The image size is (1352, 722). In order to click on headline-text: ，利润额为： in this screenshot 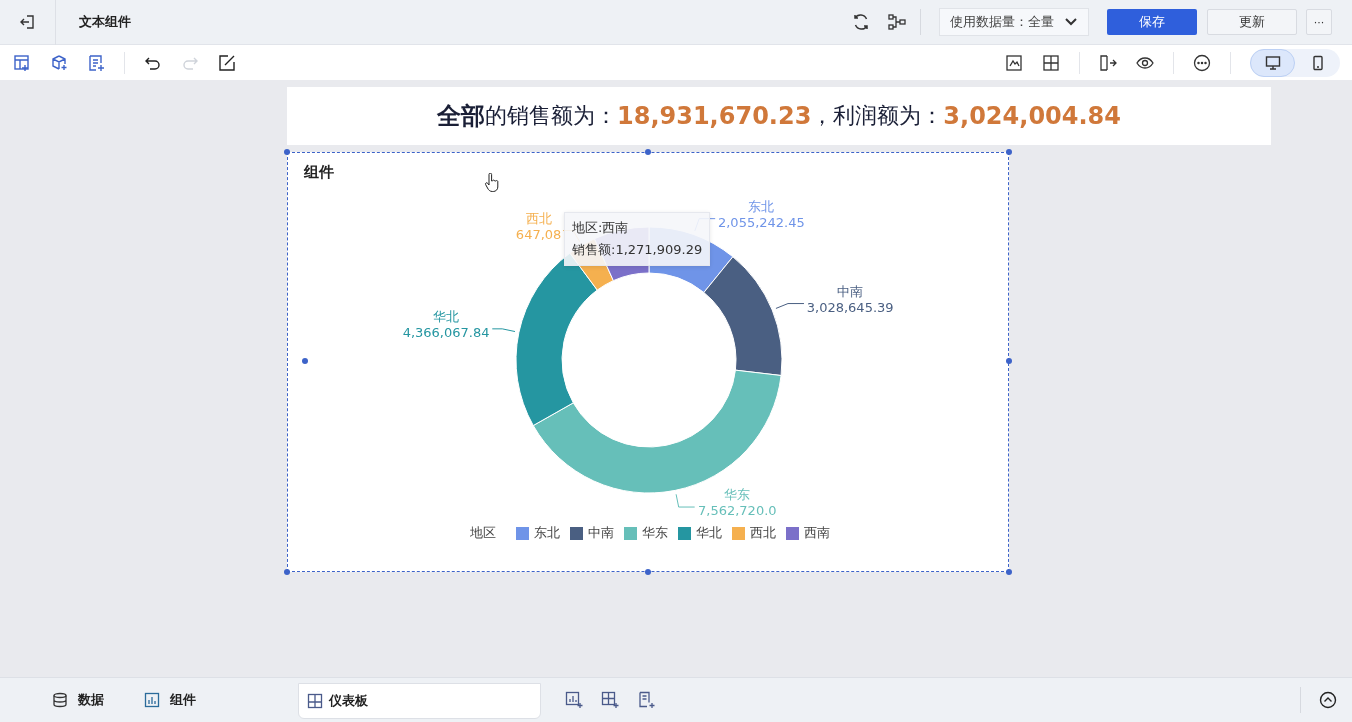, I will do `click(877, 116)`.